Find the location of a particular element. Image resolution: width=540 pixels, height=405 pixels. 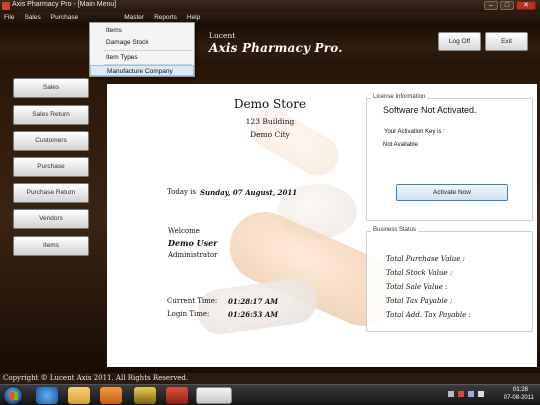

total-sale-value: Total Sale Value : is located at coordinates (417, 287).